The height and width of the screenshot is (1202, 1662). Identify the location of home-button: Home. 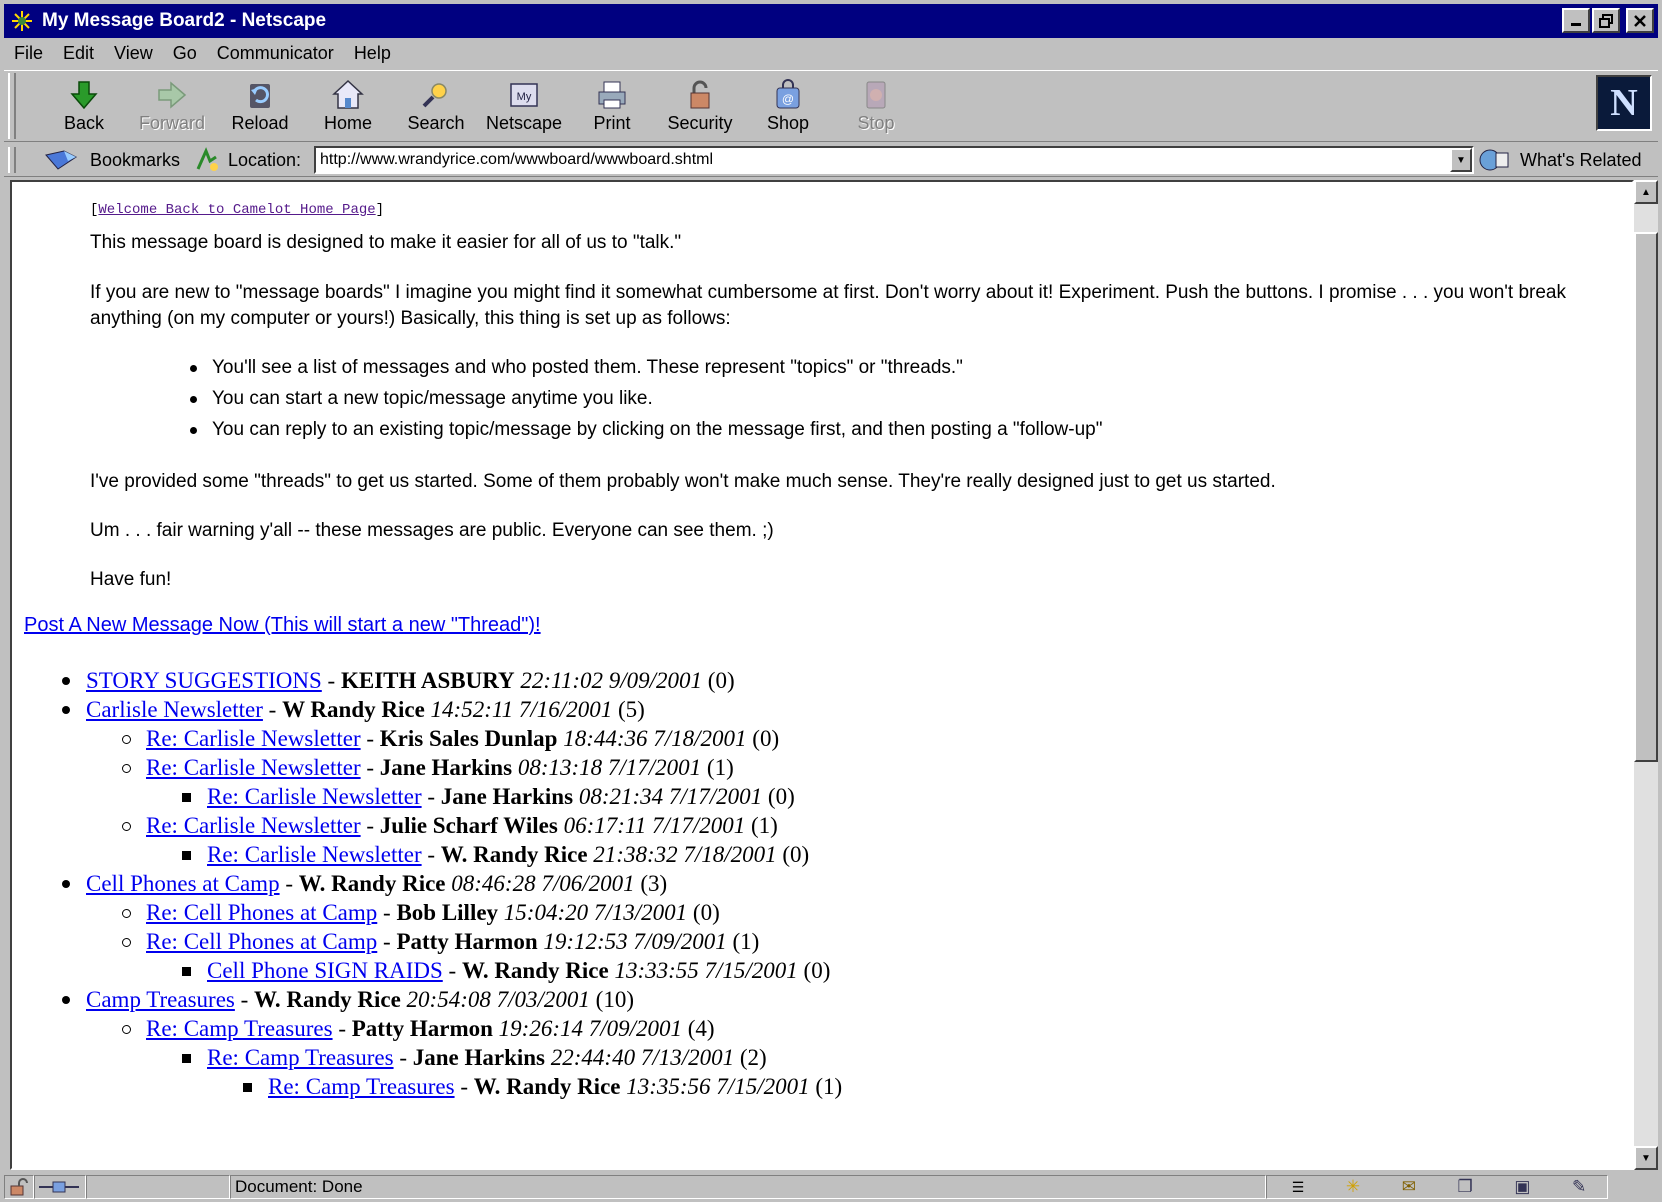
(348, 108).